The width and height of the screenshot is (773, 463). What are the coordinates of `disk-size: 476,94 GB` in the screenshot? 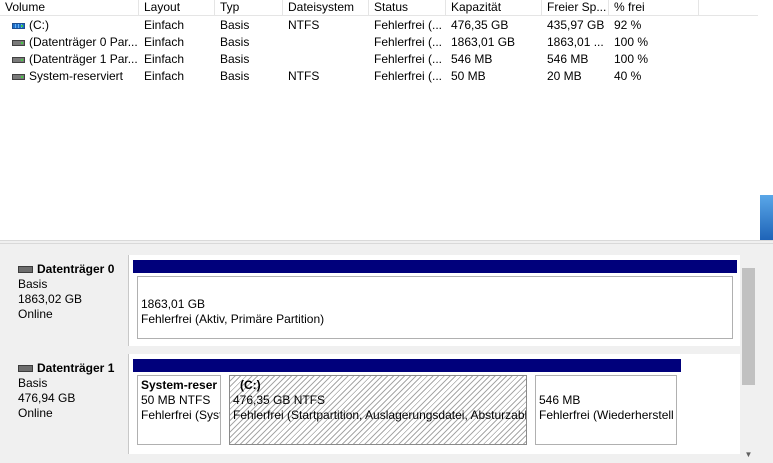 It's located at (47, 398).